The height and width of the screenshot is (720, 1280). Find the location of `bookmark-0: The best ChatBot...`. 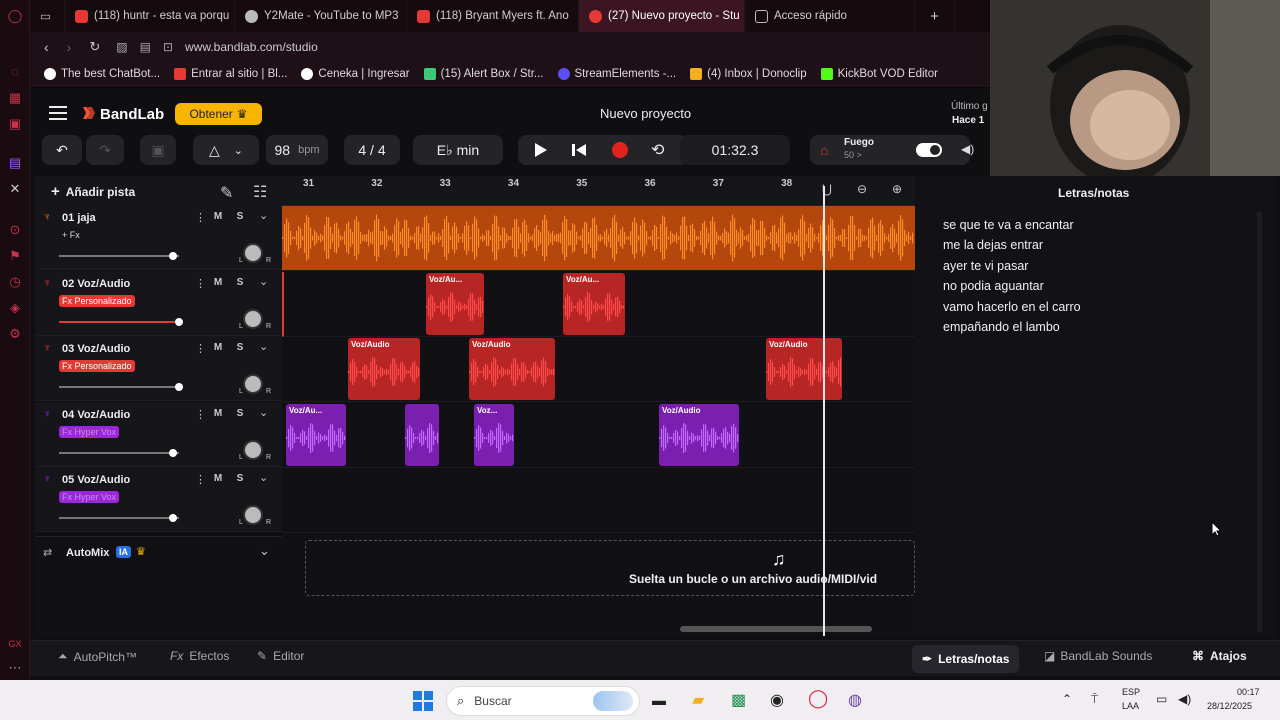

bookmark-0: The best ChatBot... is located at coordinates (102, 73).